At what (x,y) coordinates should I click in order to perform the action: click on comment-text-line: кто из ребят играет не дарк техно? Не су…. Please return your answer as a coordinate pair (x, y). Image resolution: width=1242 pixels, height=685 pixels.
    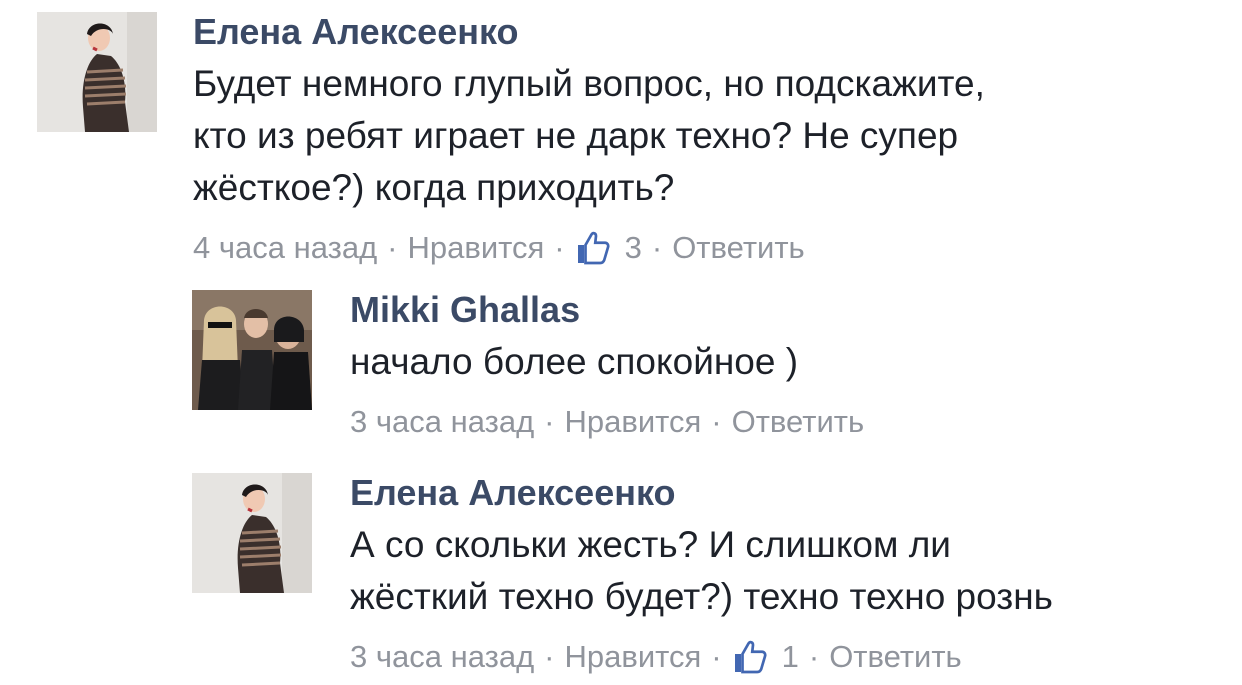
    Looking at the image, I should click on (576, 135).